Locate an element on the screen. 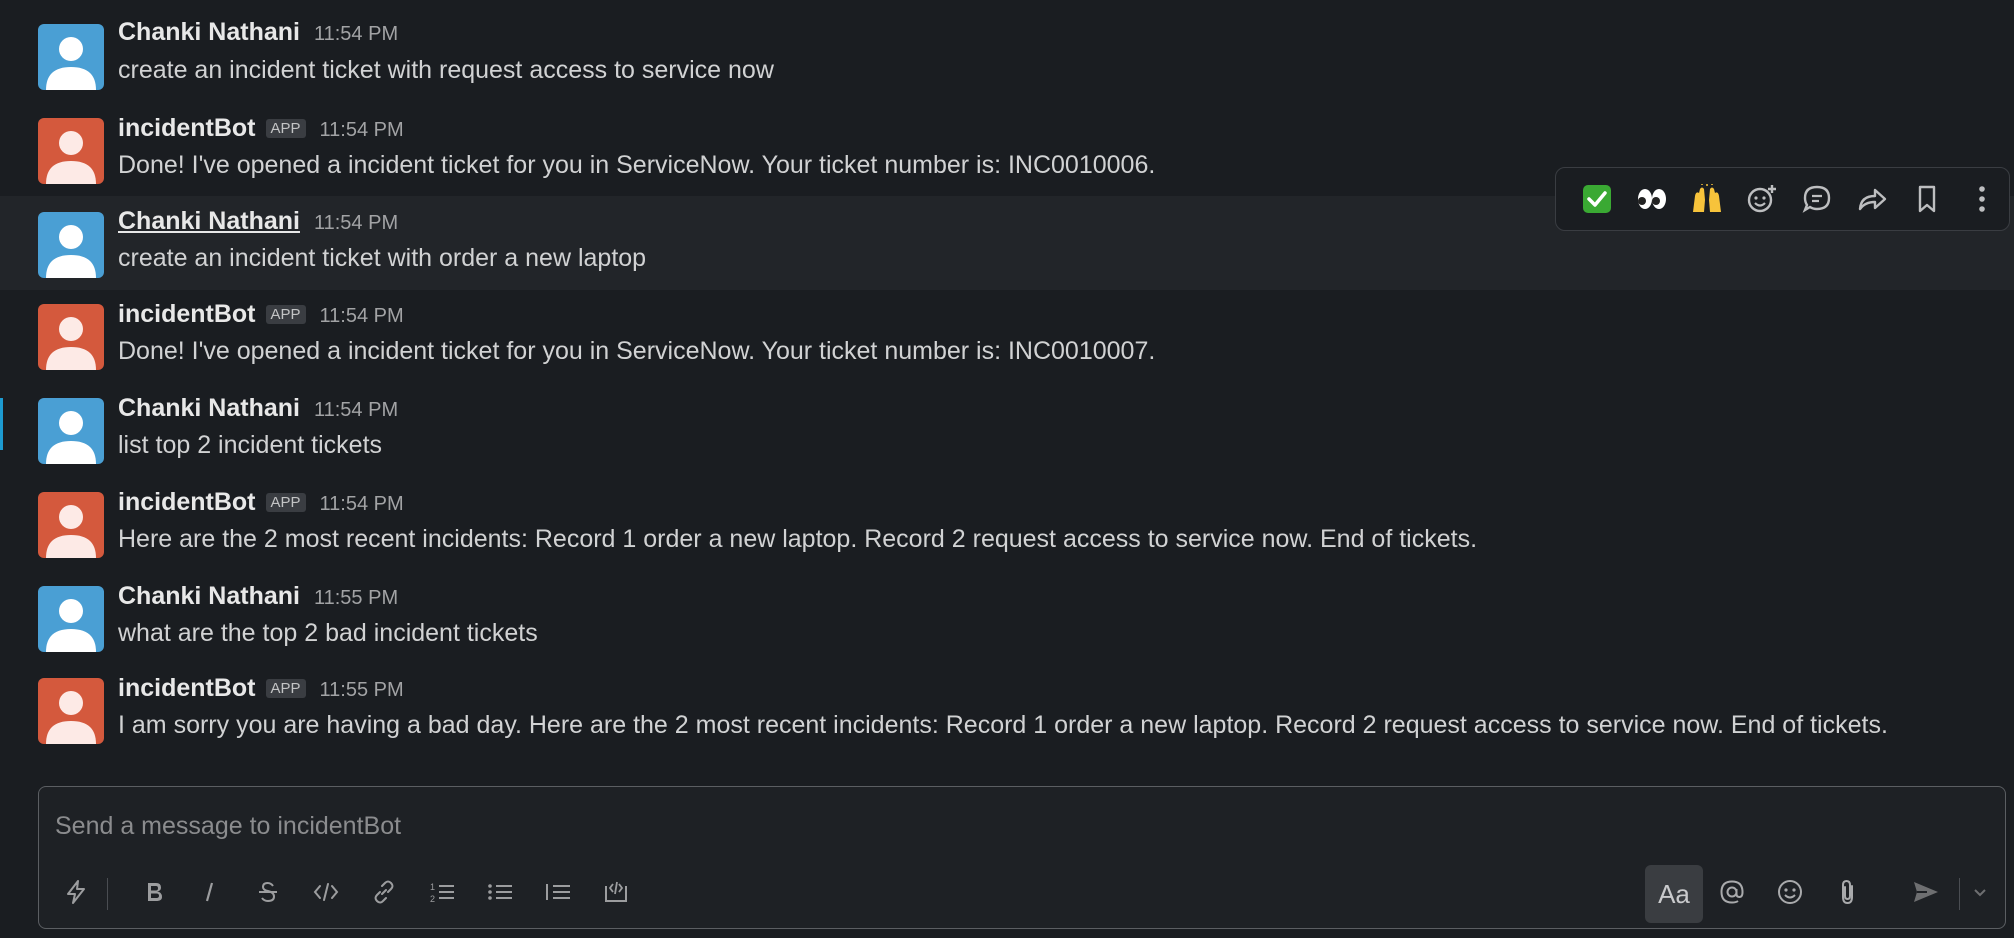  code-icon is located at coordinates (326, 892).